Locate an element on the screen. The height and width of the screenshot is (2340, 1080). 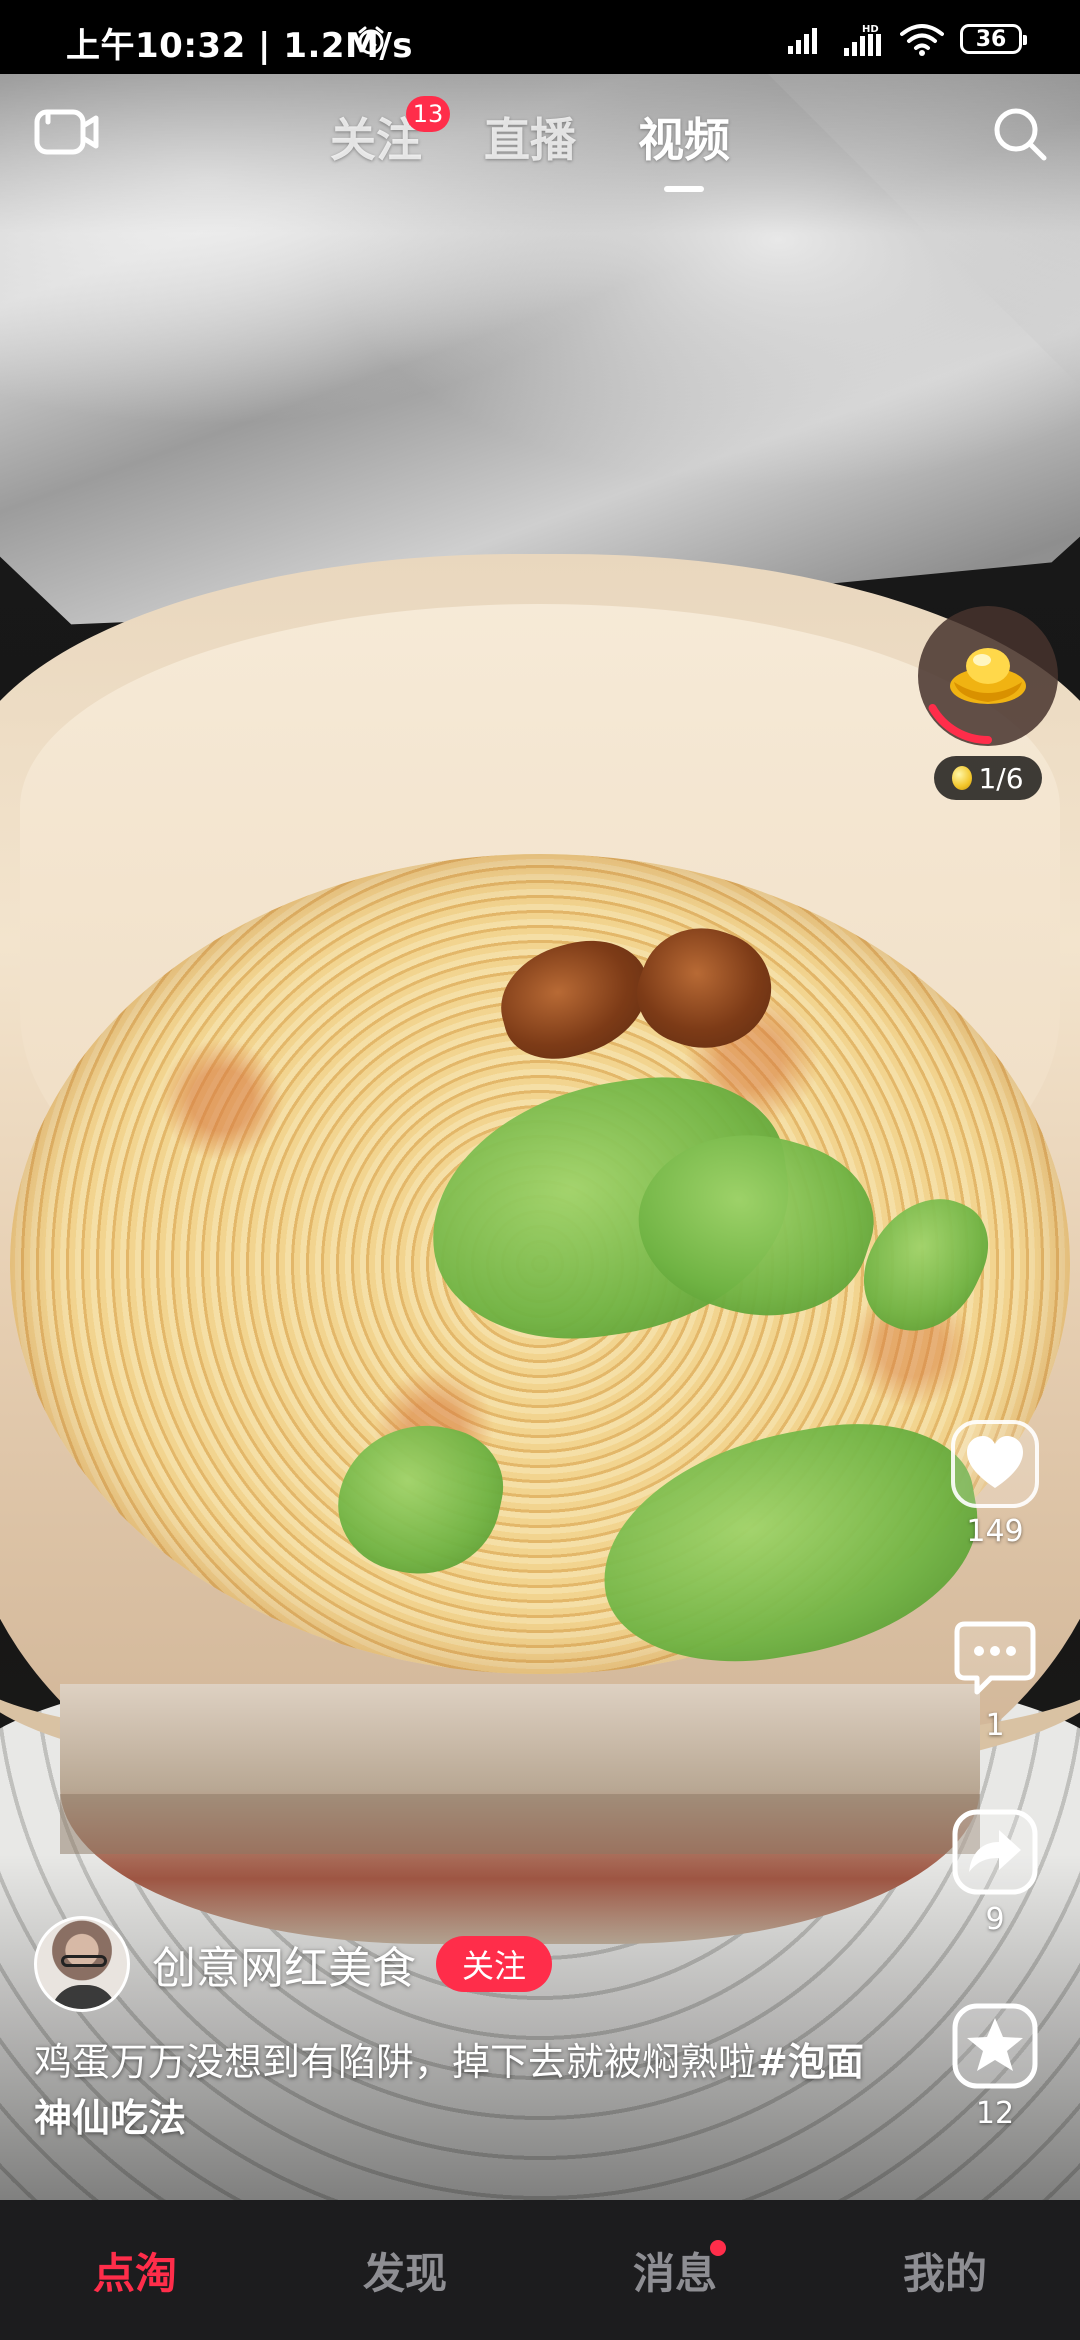
favorite-button: 12 is located at coordinates (995, 2066).